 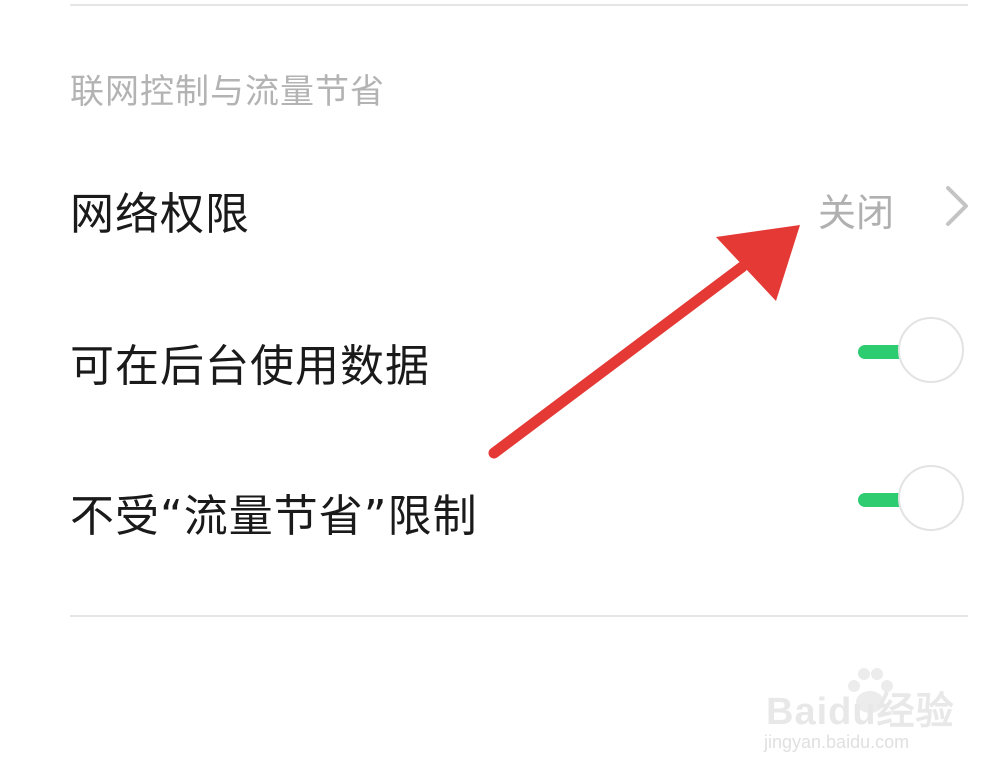 What do you see at coordinates (519, 5) in the screenshot?
I see `top-divider` at bounding box center [519, 5].